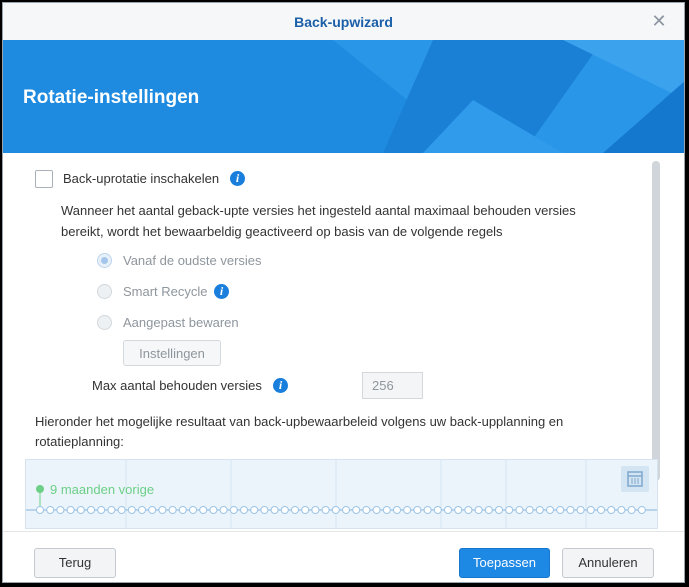  Describe the element at coordinates (341, 494) in the screenshot. I see `retention-timeline: 9 maanden vorige` at that location.